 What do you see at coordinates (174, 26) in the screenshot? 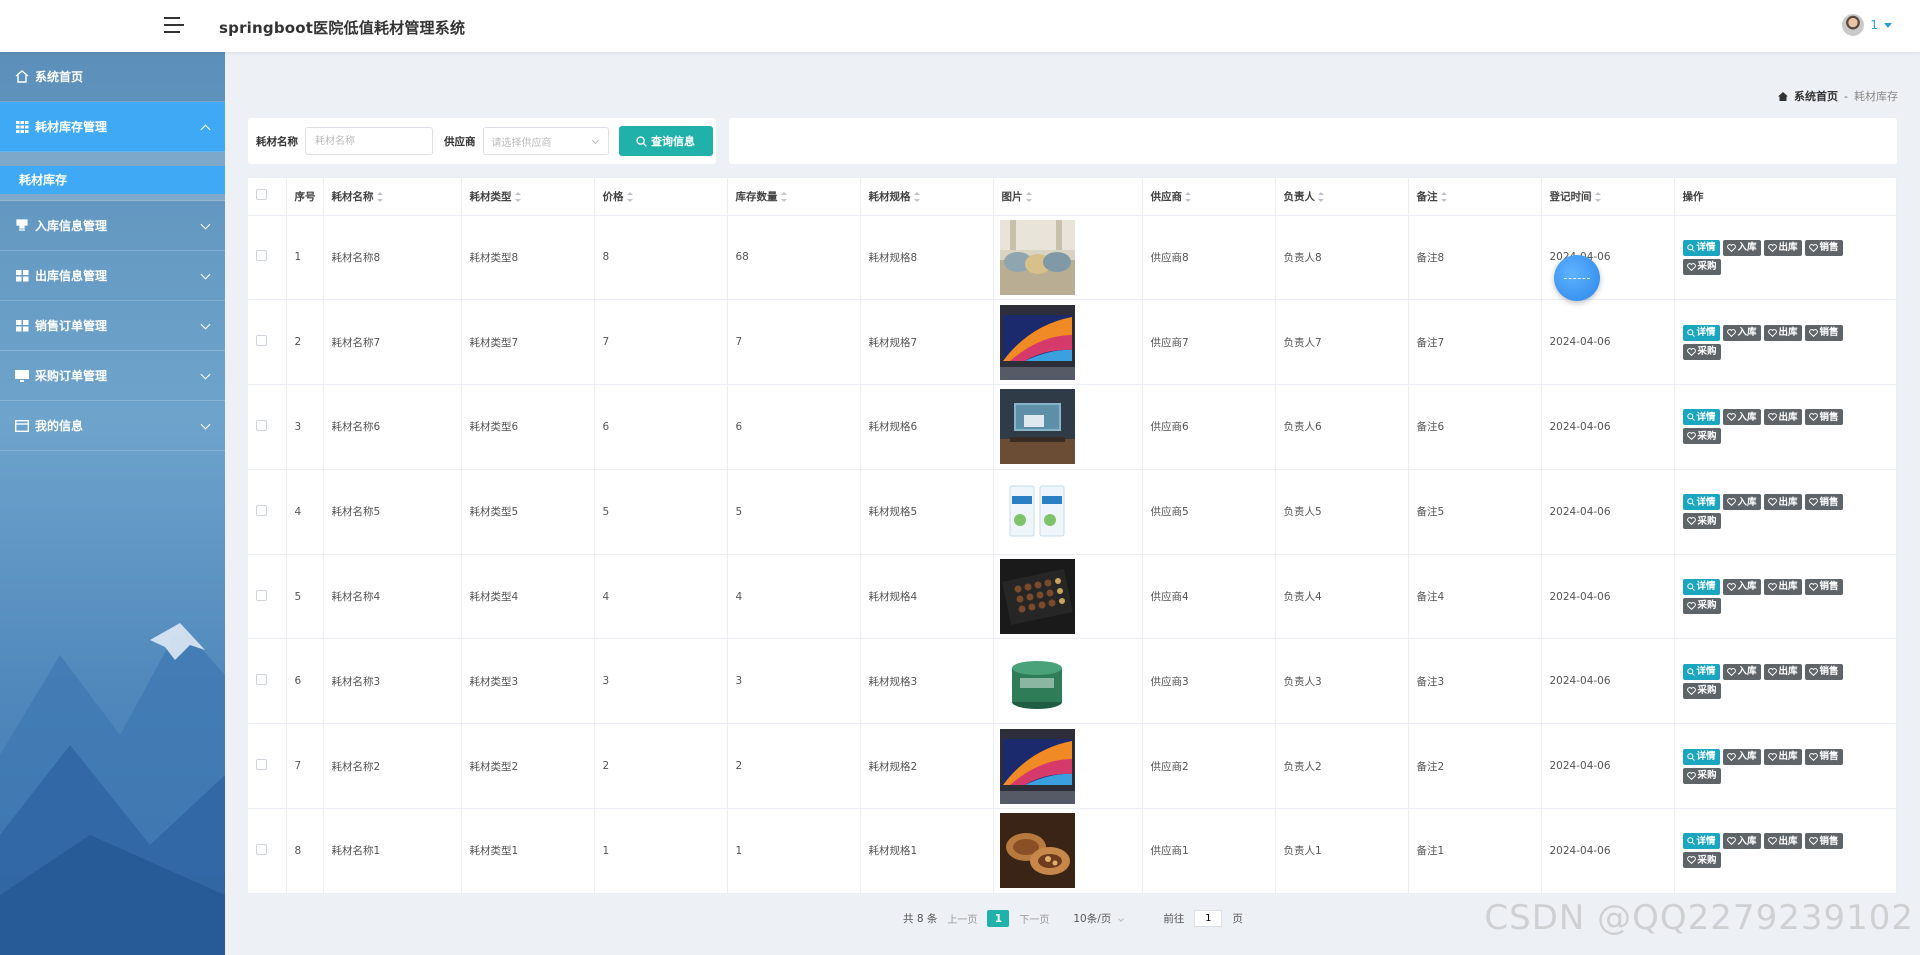
I see `menu-toggle-icon` at bounding box center [174, 26].